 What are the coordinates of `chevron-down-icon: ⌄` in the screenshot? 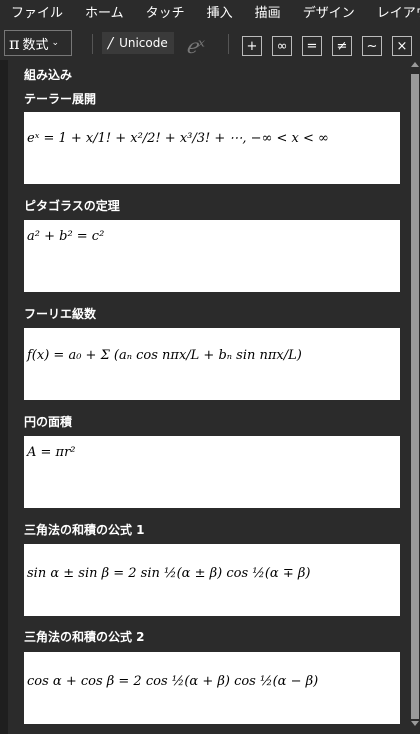 It's located at (55, 43).